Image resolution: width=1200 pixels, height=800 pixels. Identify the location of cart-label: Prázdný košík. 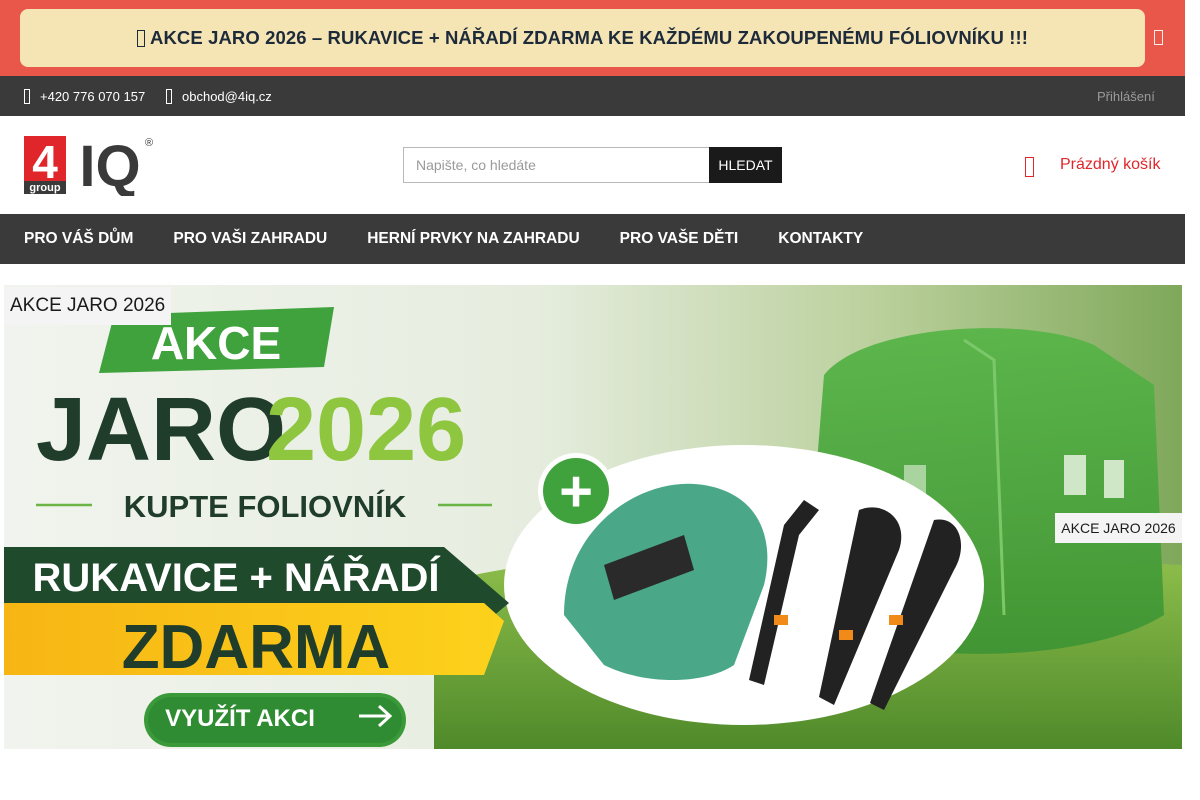
(1110, 164).